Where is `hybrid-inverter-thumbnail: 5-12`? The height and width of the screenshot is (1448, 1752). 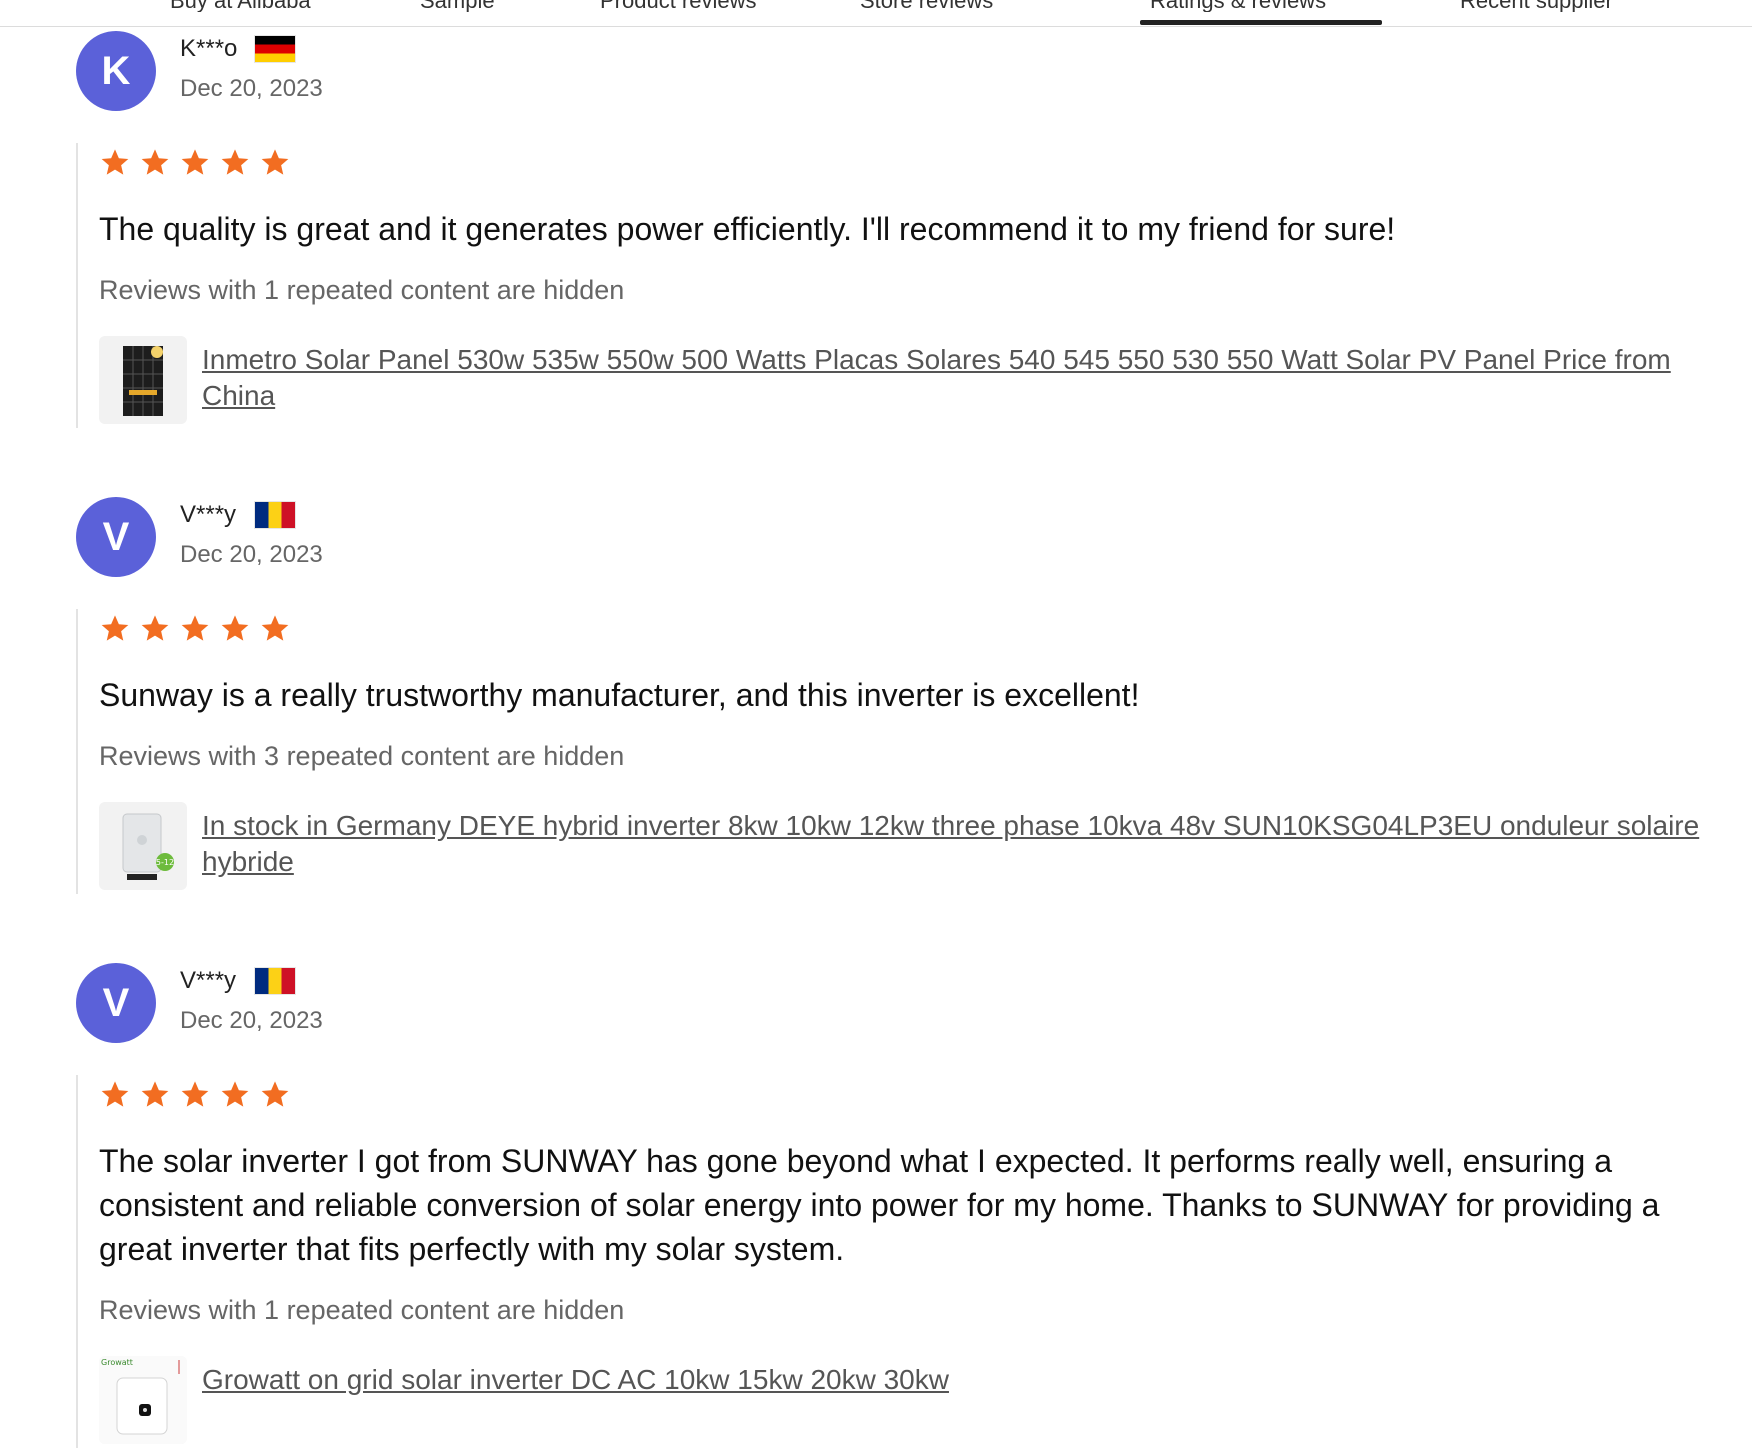 hybrid-inverter-thumbnail: 5-12 is located at coordinates (143, 846).